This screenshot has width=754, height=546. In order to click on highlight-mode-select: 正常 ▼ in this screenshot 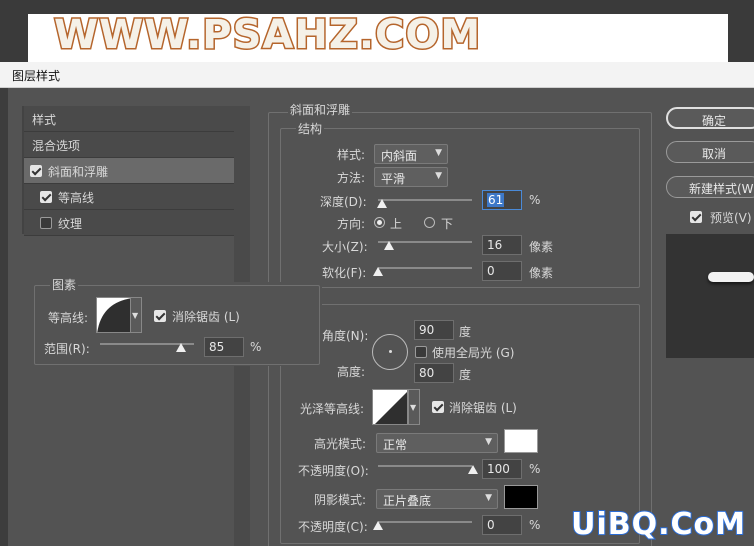, I will do `click(437, 443)`.